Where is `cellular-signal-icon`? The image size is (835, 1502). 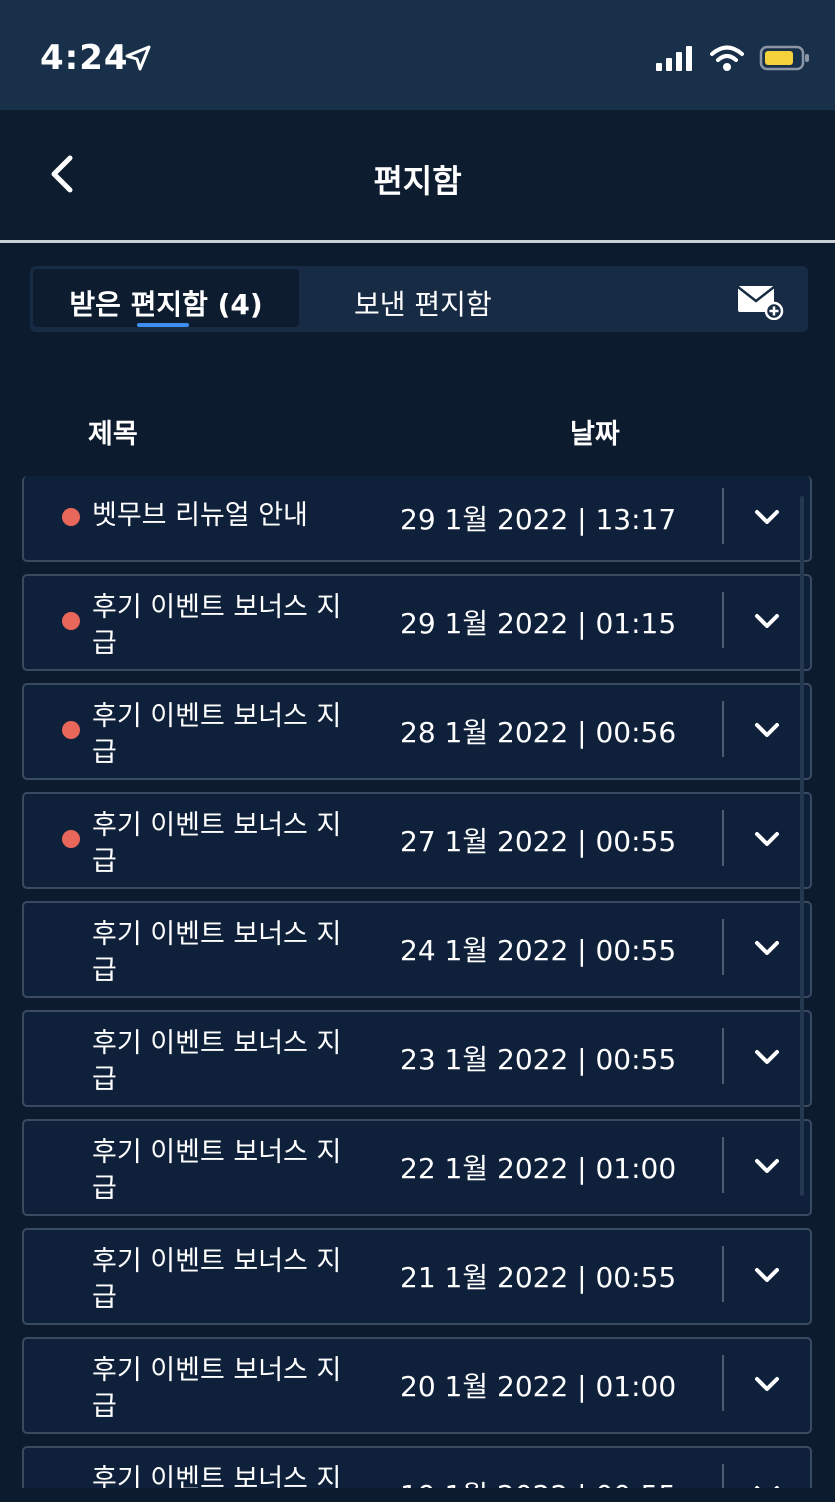 cellular-signal-icon is located at coordinates (674, 58).